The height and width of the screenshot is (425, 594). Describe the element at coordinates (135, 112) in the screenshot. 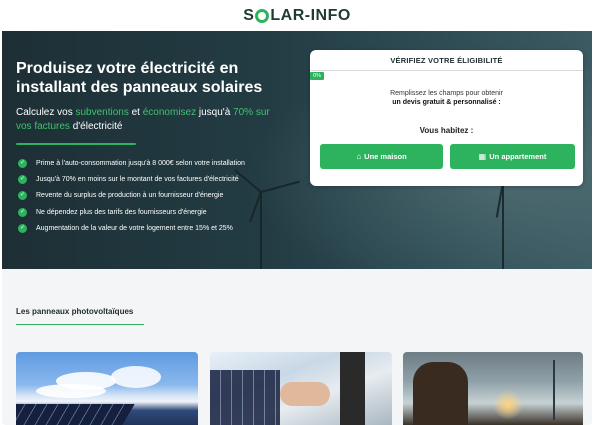

I see `subtitle-text: et` at that location.